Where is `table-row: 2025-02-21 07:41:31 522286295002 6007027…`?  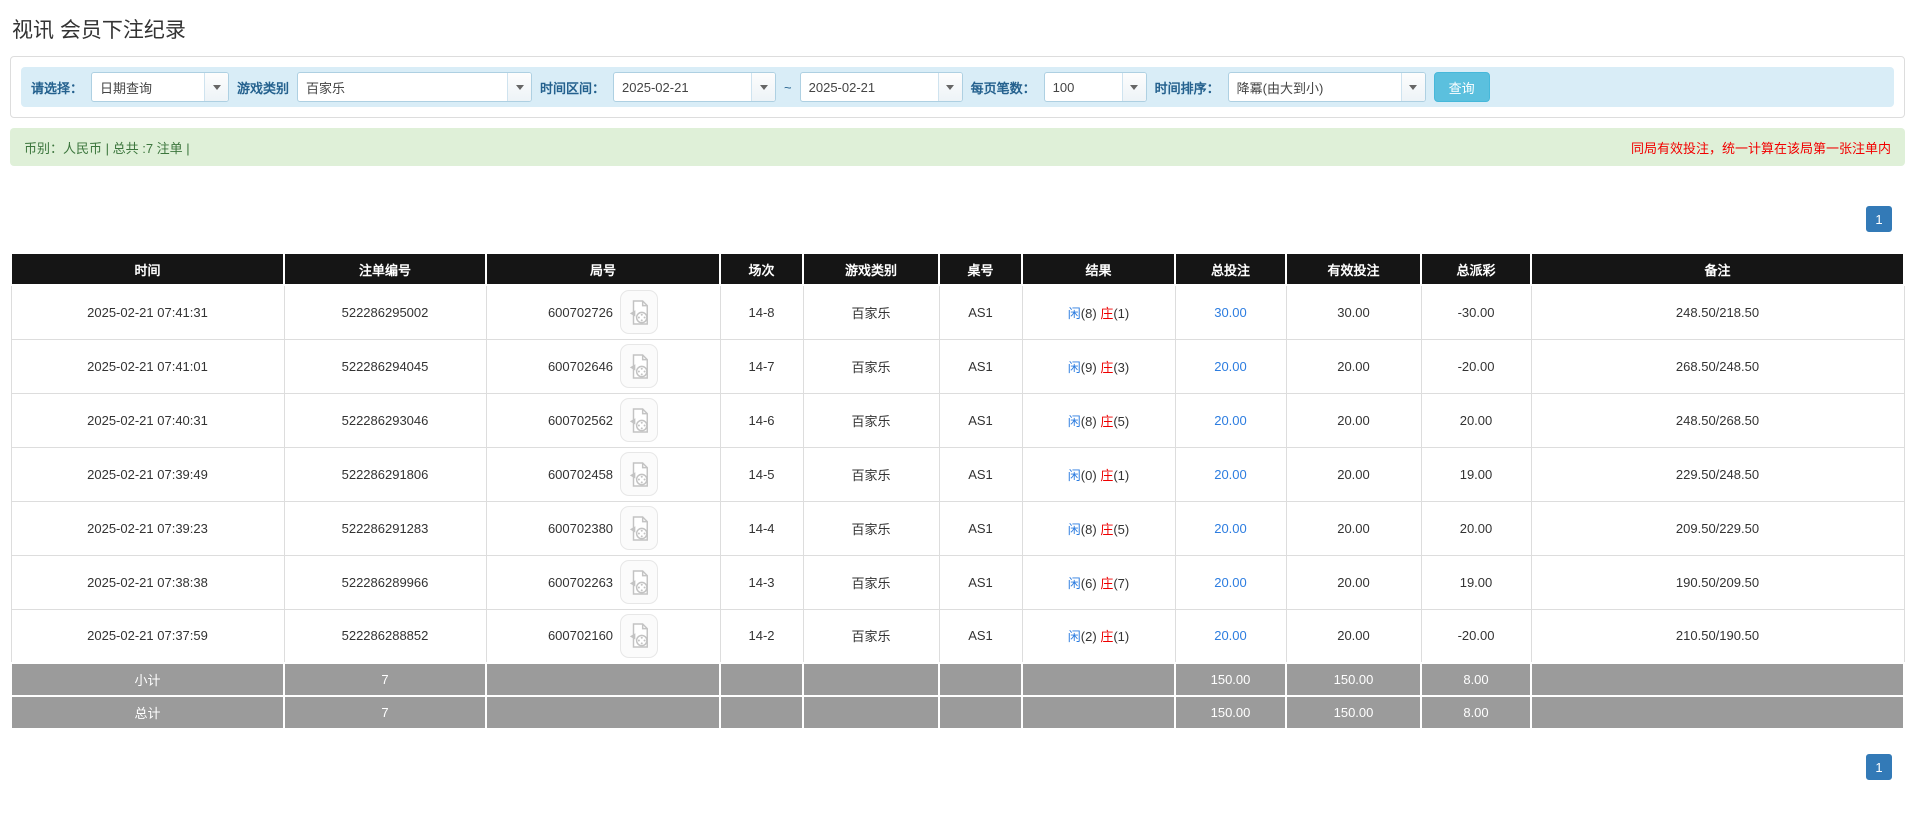
table-row: 2025-02-21 07:41:31 522286295002 6007027… is located at coordinates (957, 312).